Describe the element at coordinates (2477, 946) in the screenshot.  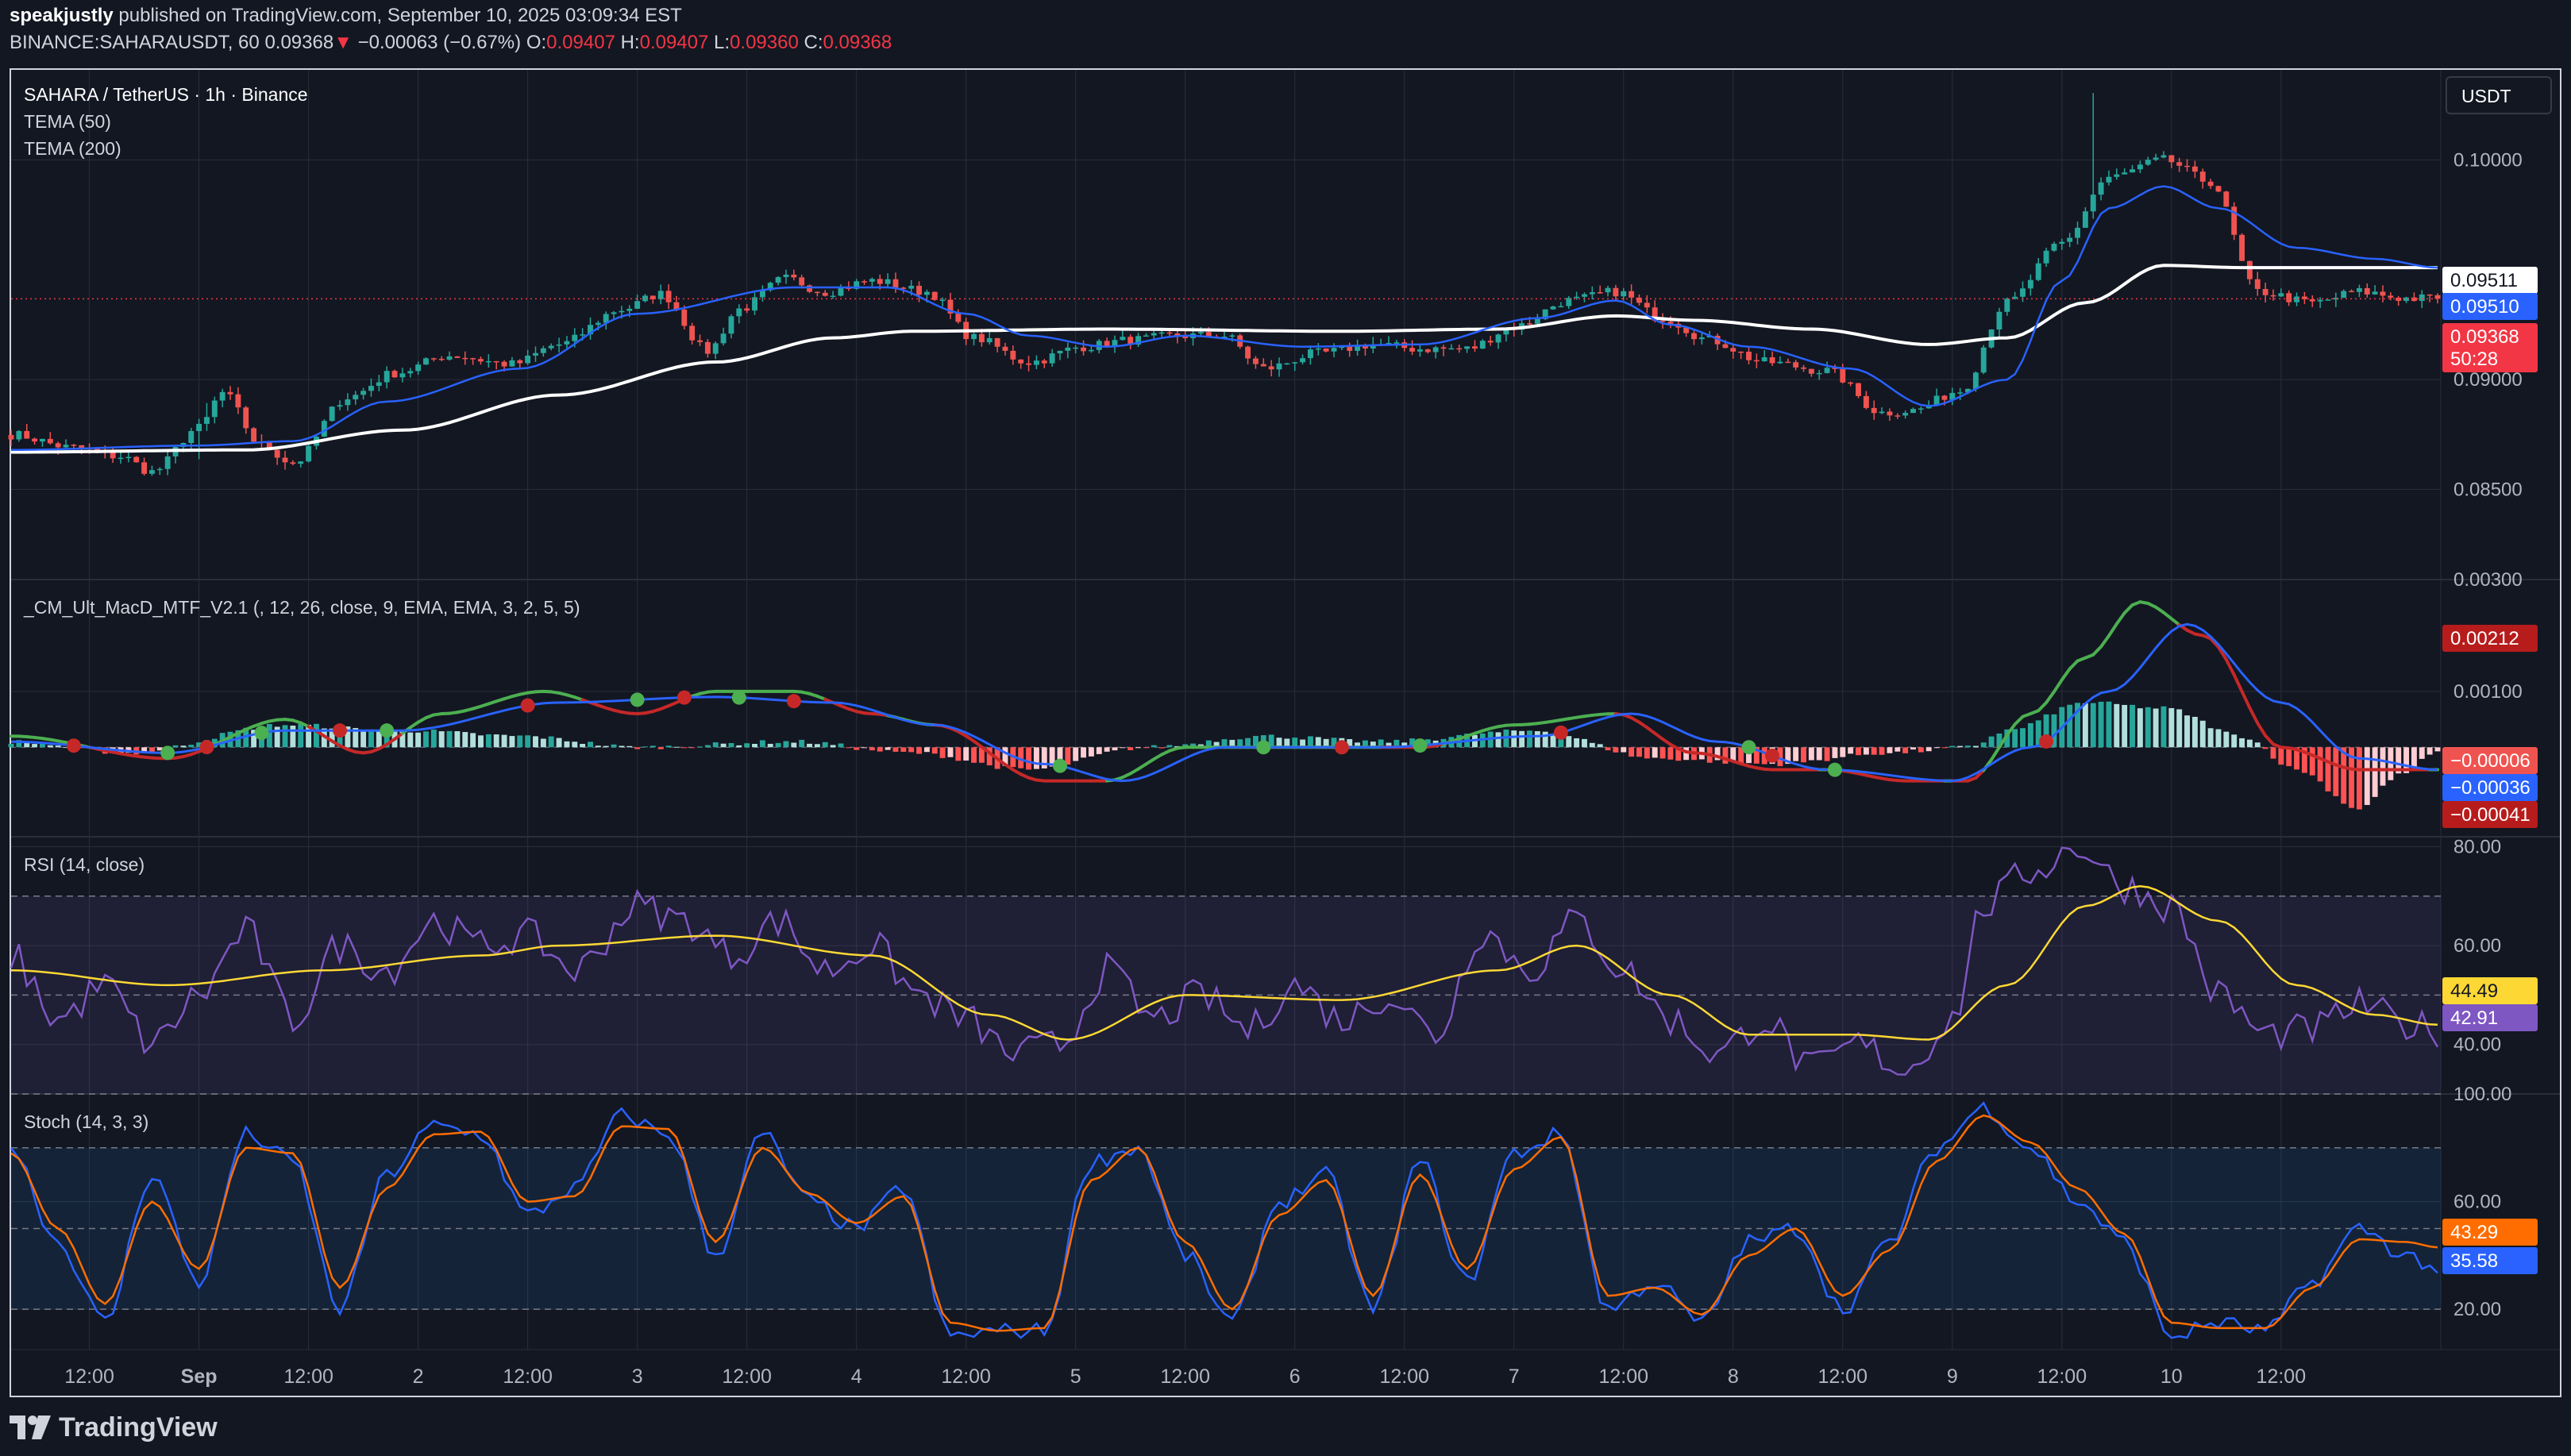
I see `y-tick-label-p2-1: 60.00` at that location.